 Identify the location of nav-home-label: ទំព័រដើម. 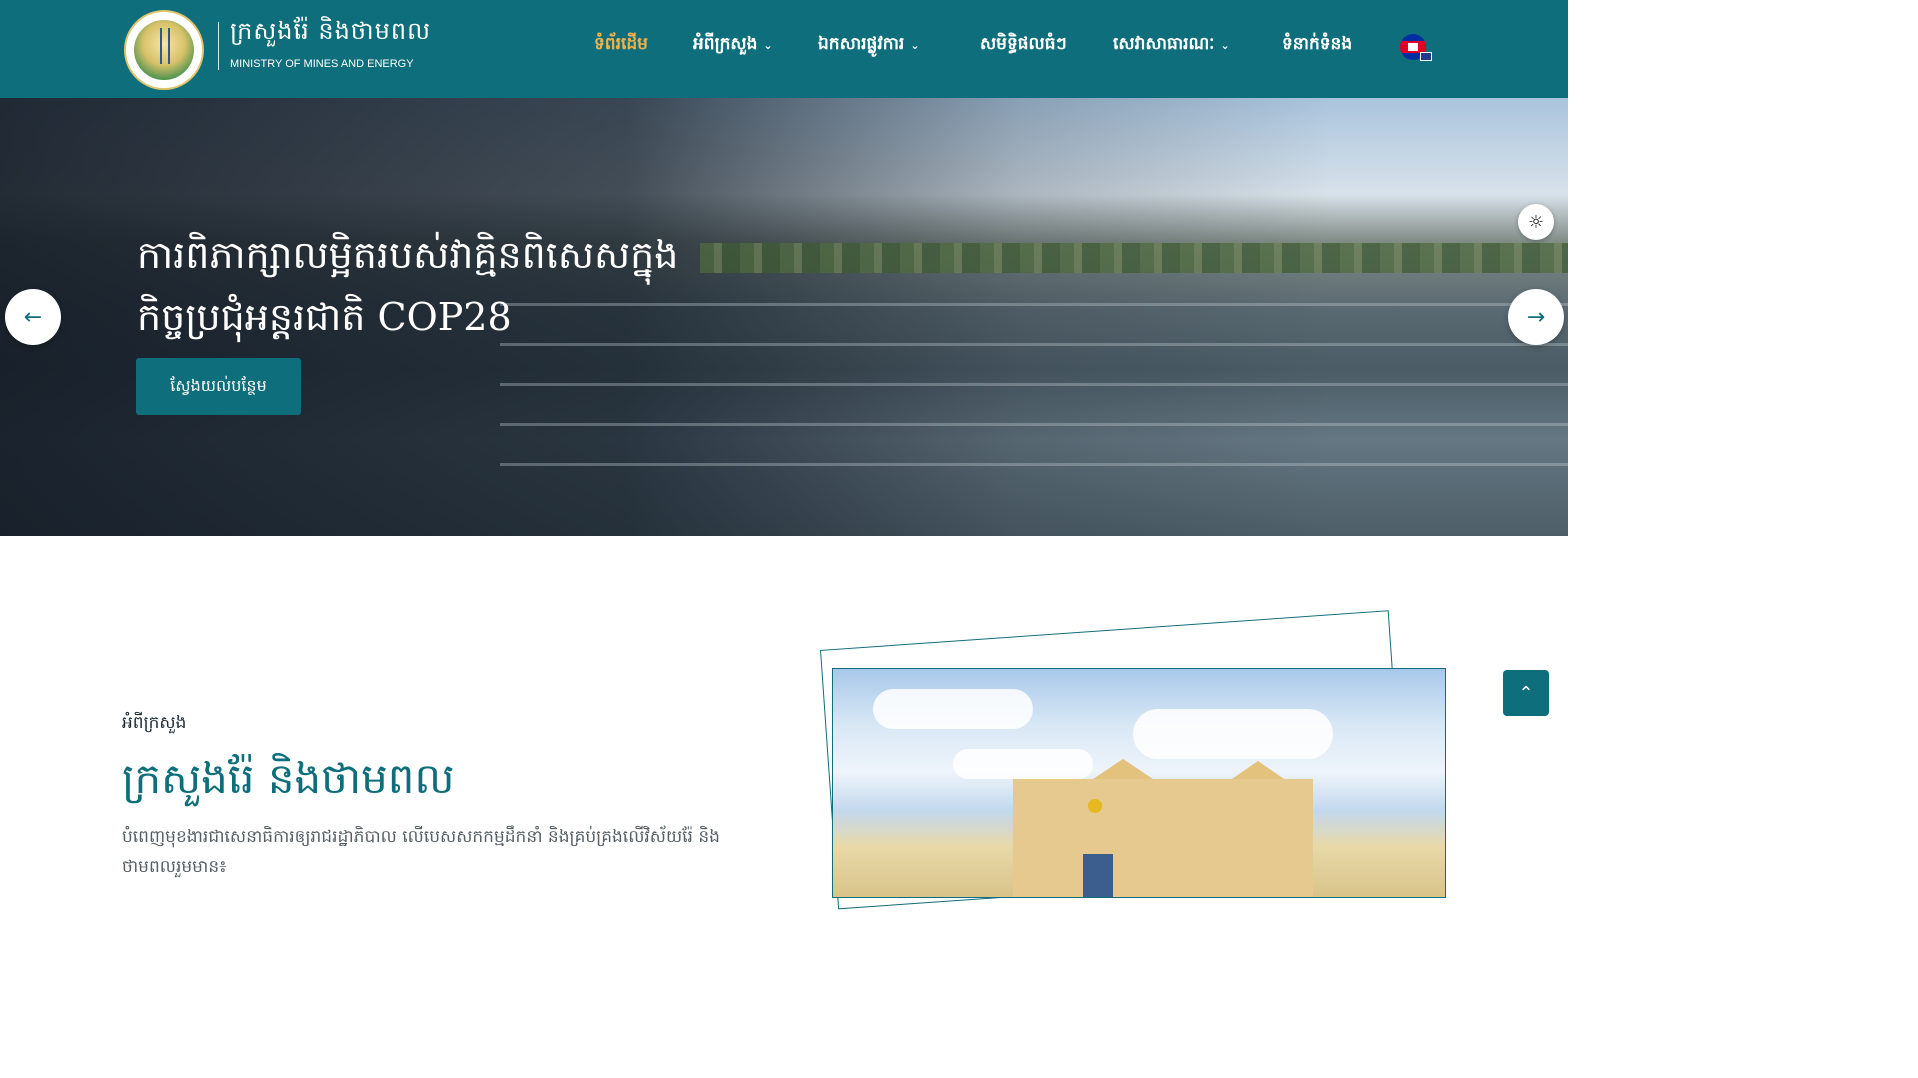
(621, 43).